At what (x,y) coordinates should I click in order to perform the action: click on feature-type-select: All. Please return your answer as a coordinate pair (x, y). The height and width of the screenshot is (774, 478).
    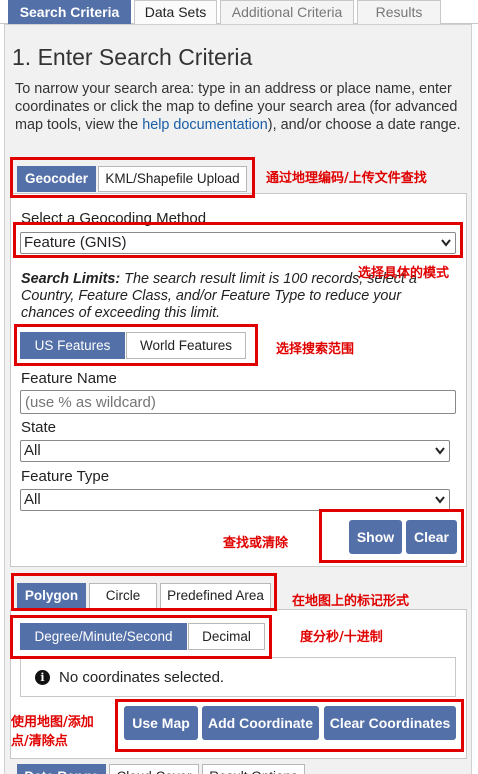
    Looking at the image, I should click on (235, 500).